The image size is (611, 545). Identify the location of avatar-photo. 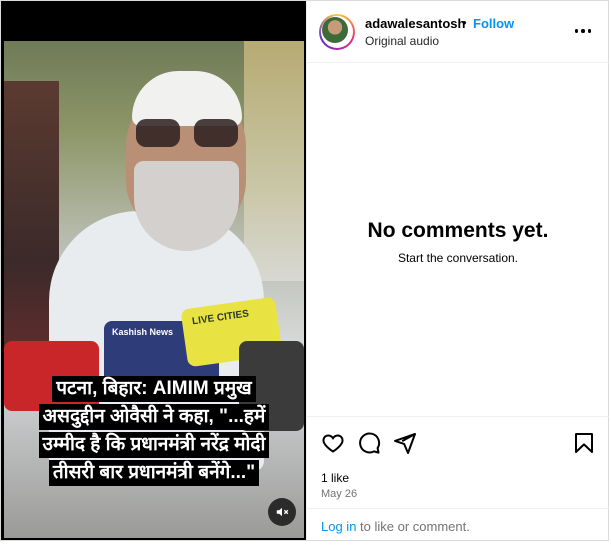
(335, 30).